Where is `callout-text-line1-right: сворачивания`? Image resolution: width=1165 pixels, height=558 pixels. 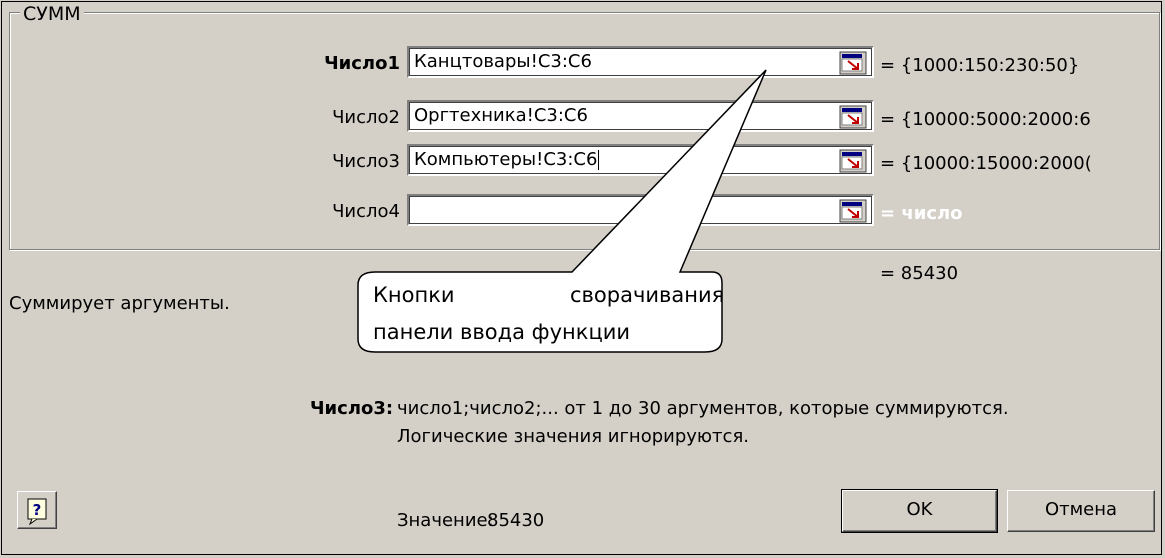
callout-text-line1-right: сворачивания is located at coordinates (647, 295).